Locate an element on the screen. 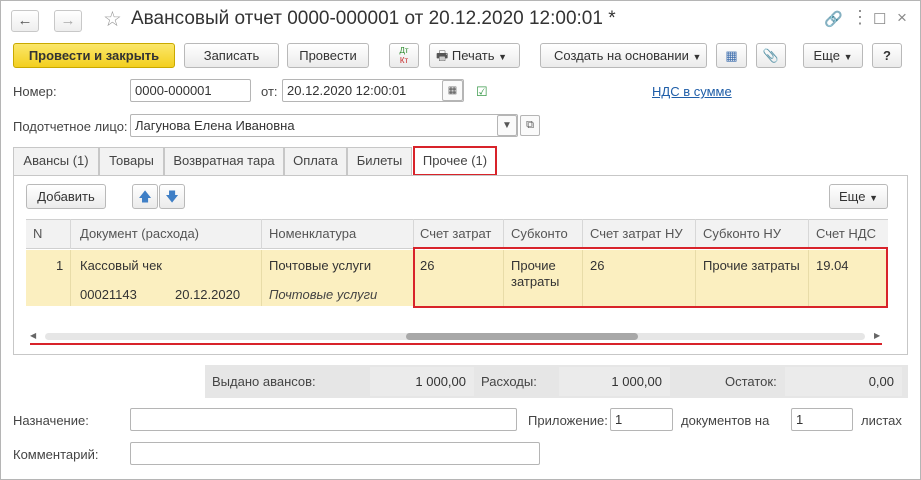 The image size is (921, 480). row-nomenclature-content: Почтовые услуги is located at coordinates (323, 294).